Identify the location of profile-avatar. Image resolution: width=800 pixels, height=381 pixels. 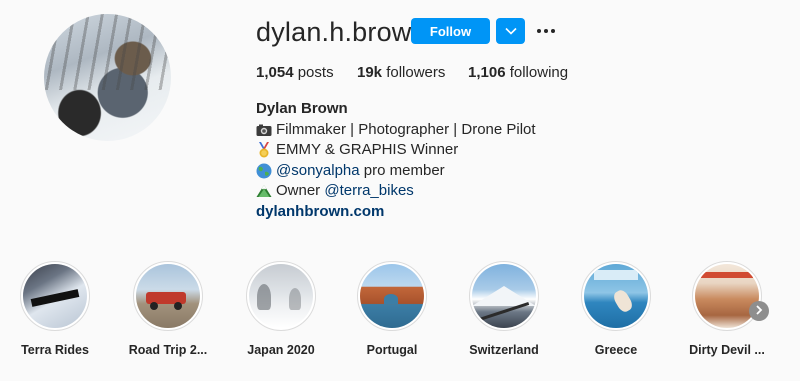
(107, 77).